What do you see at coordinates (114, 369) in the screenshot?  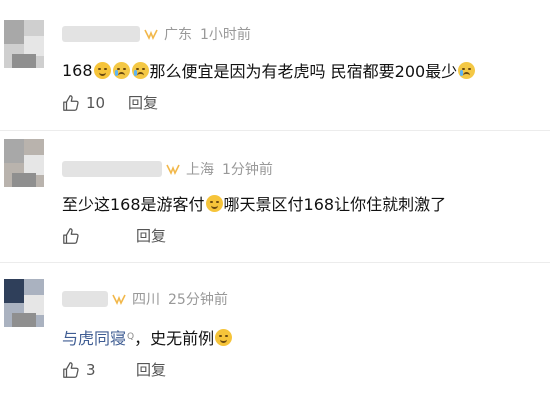 I see `comment-actions: 3 回复` at bounding box center [114, 369].